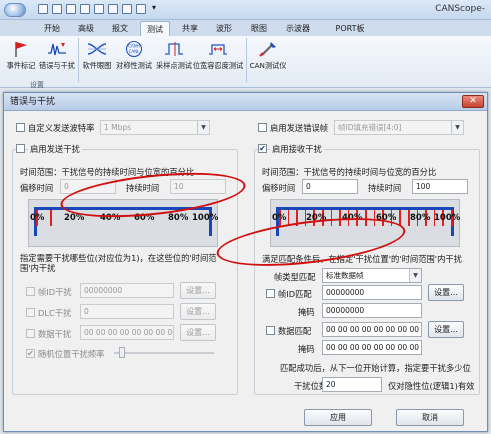 This screenshot has height=434, width=491. Describe the element at coordinates (20, 127) in the screenshot. I see `custom-baud-checkbox` at that location.